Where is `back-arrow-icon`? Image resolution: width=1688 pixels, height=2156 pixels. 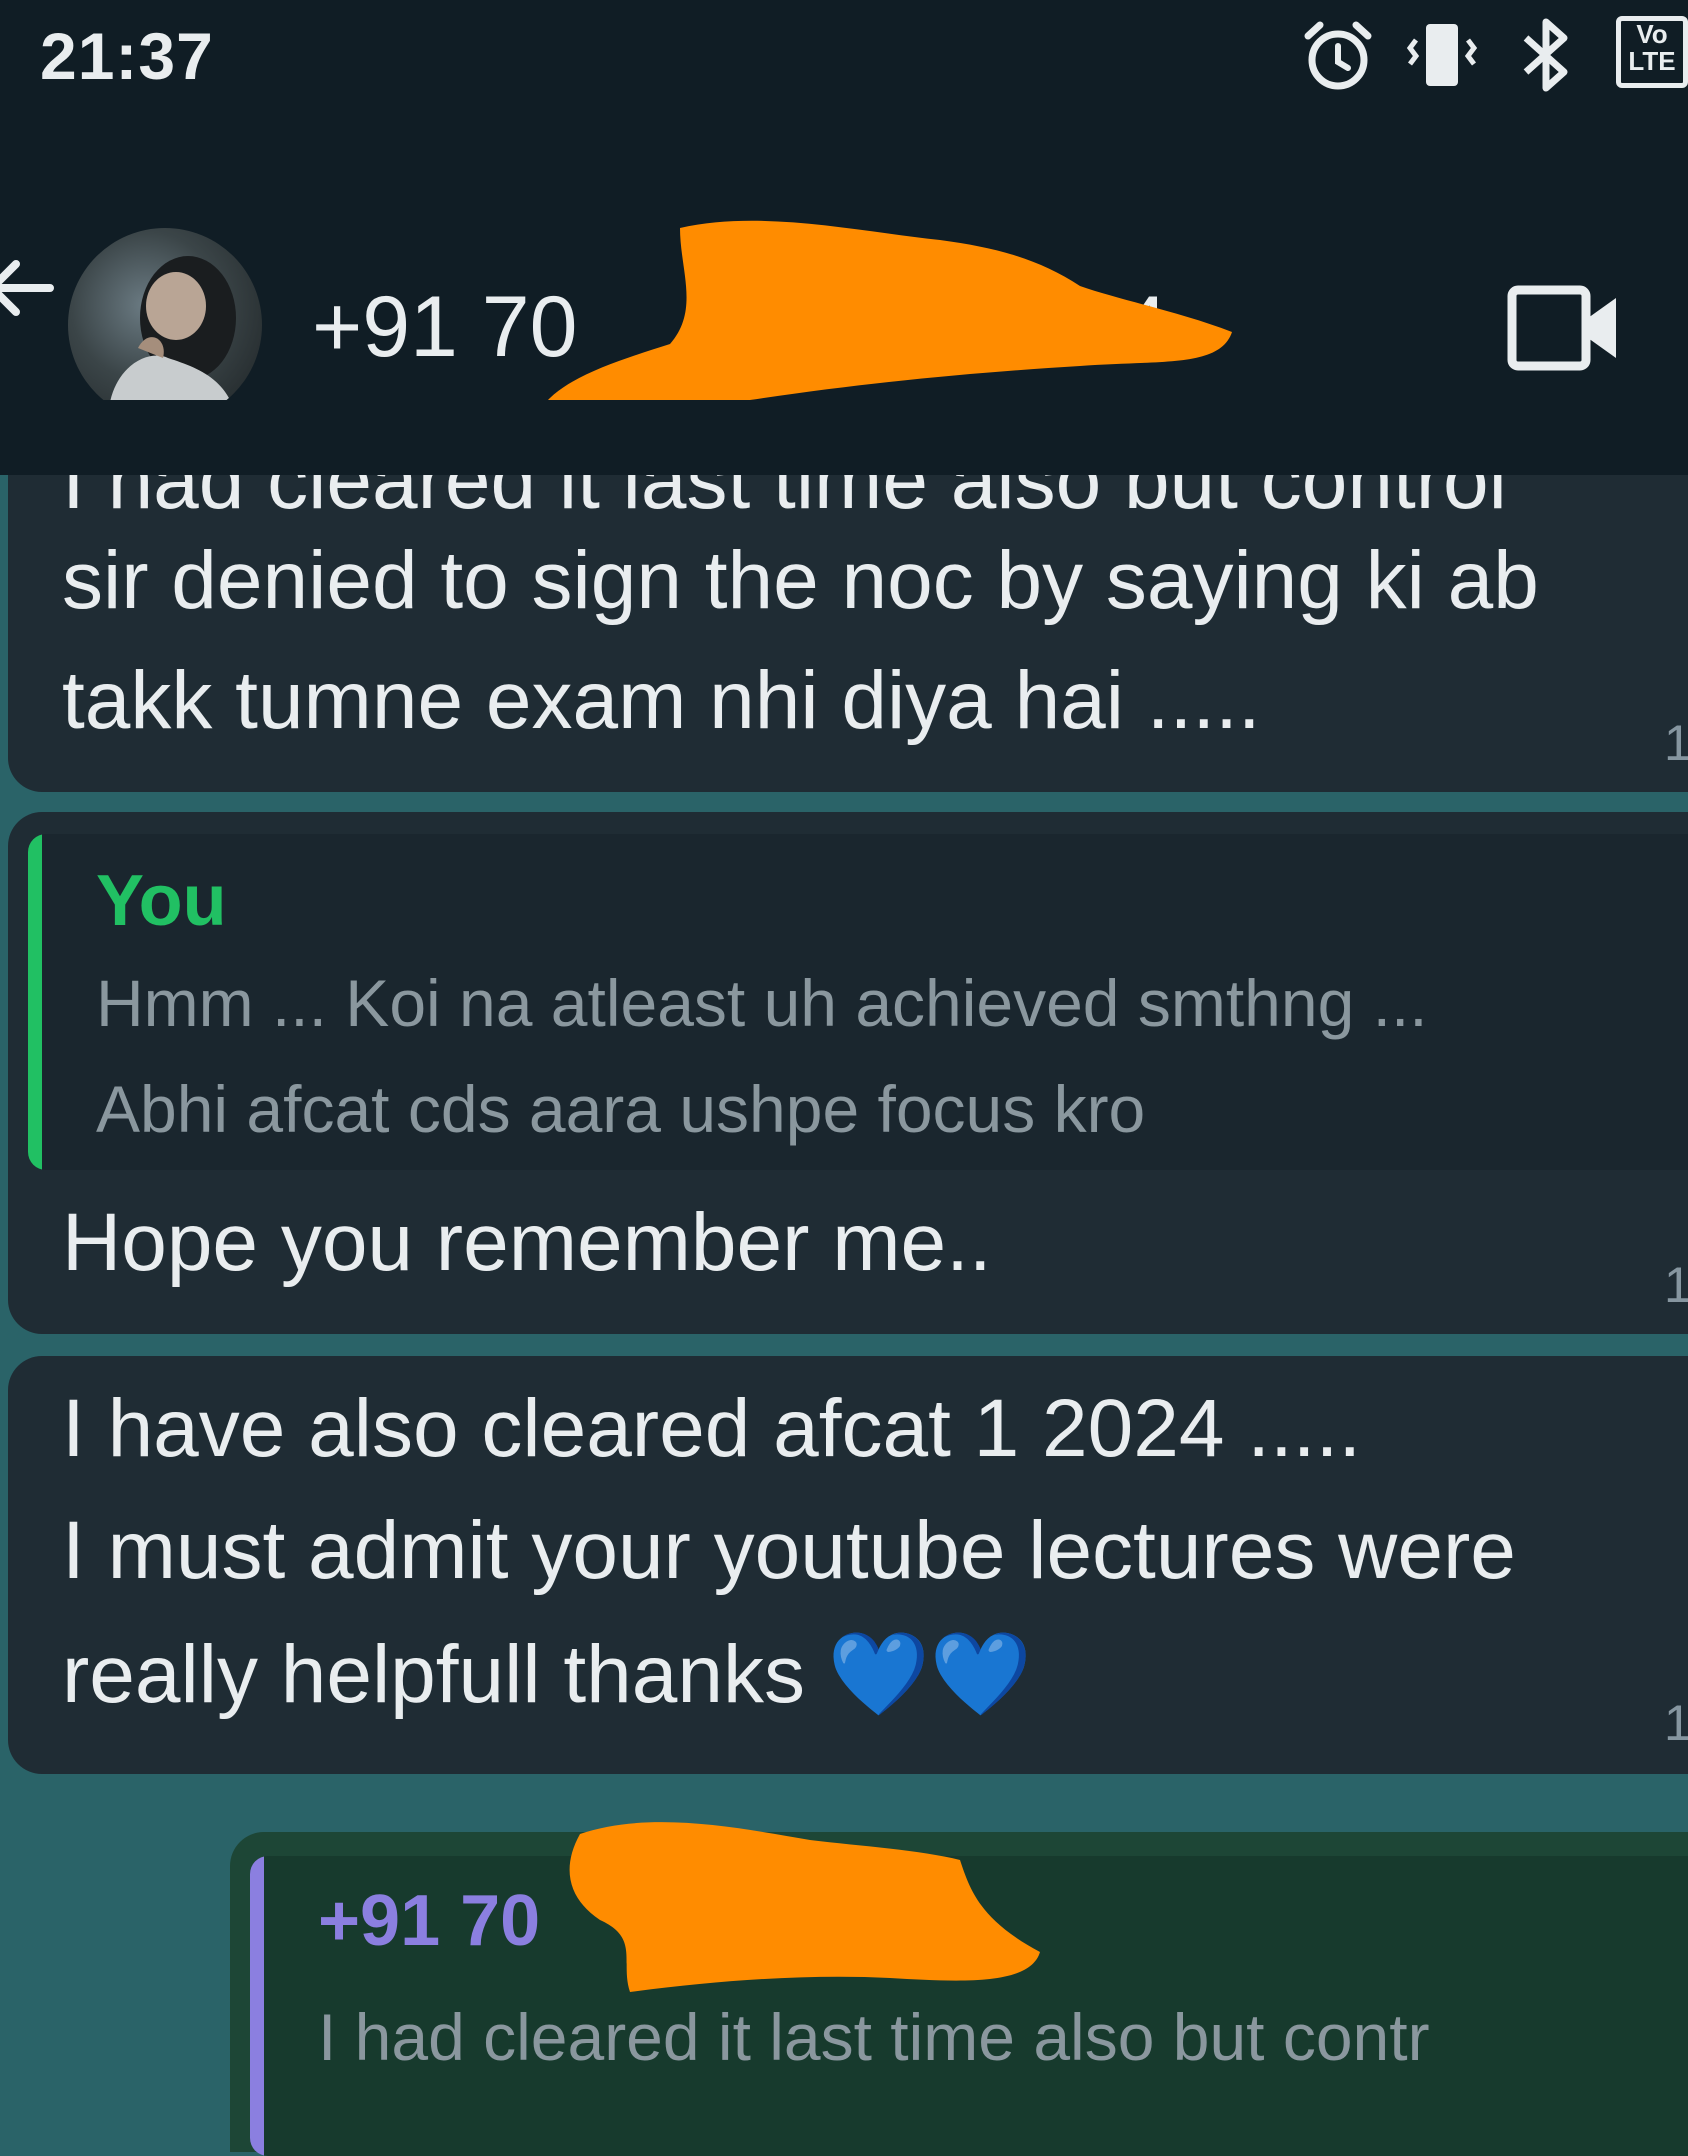
back-arrow-icon is located at coordinates (30, 290).